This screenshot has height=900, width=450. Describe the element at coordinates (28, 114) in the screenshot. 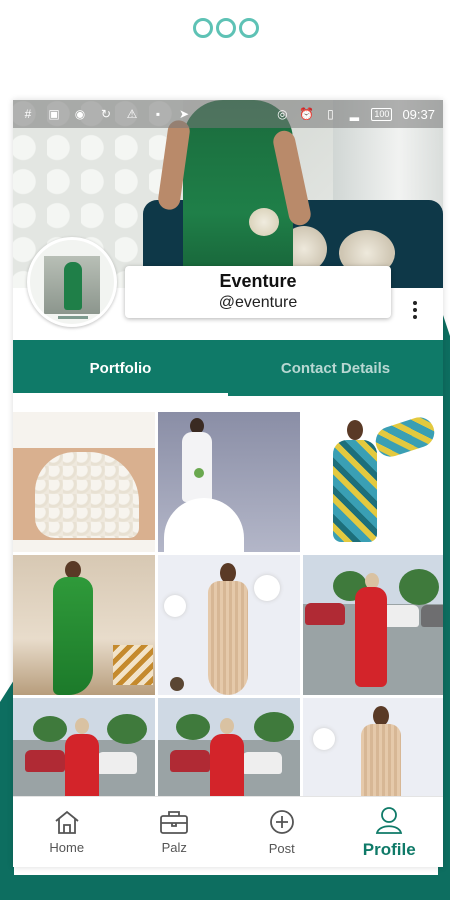

I see `hashtag-icon: #` at that location.